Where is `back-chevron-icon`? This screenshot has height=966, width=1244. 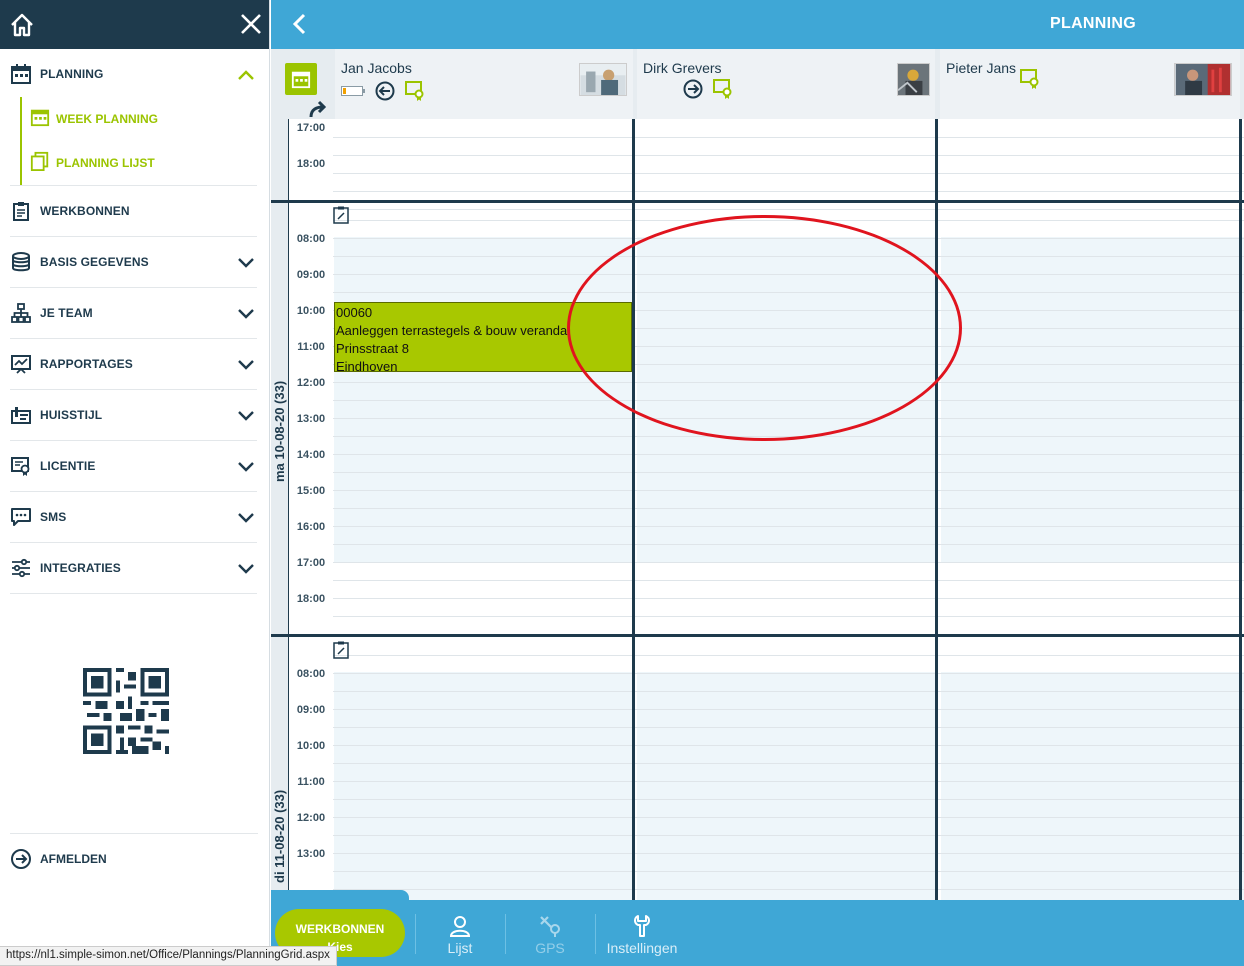 back-chevron-icon is located at coordinates (300, 24).